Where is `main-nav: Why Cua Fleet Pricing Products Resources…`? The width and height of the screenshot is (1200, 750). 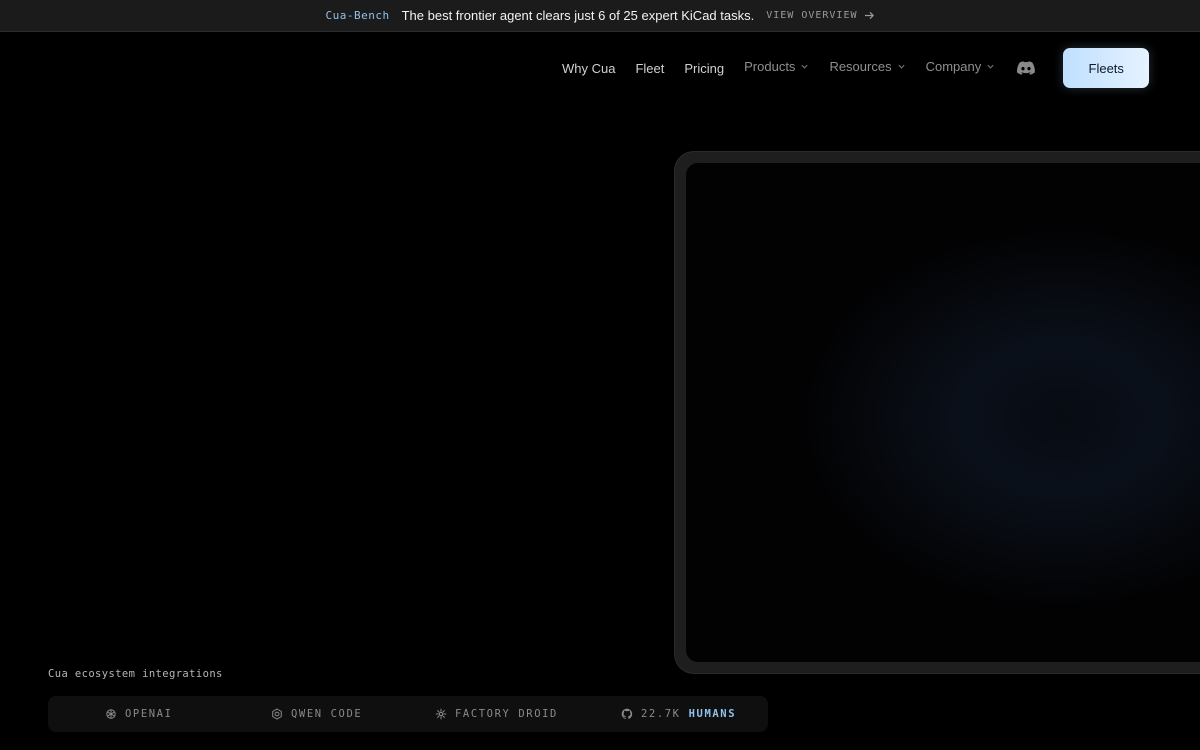 main-nav: Why Cua Fleet Pricing Products Resources… is located at coordinates (851, 68).